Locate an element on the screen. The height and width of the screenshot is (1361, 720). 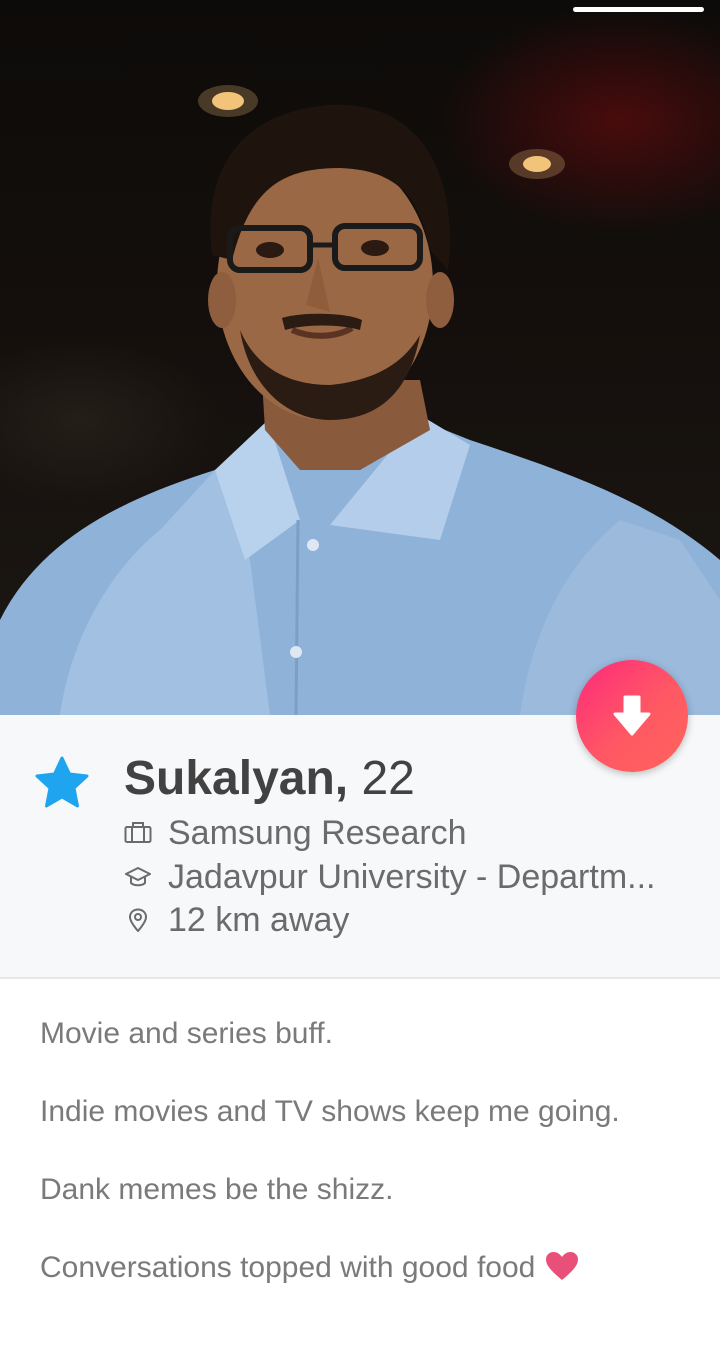
bio-line: Conversations topped with good food is located at coordinates (288, 1267).